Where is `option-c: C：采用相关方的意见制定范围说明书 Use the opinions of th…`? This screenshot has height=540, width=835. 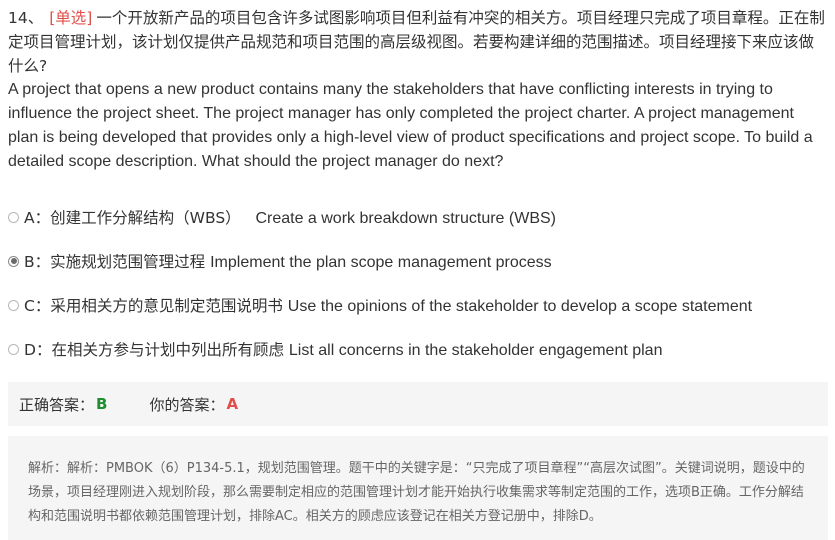 option-c: C：采用相关方的意见制定范围说明书 Use the opinions of th… is located at coordinates (380, 305).